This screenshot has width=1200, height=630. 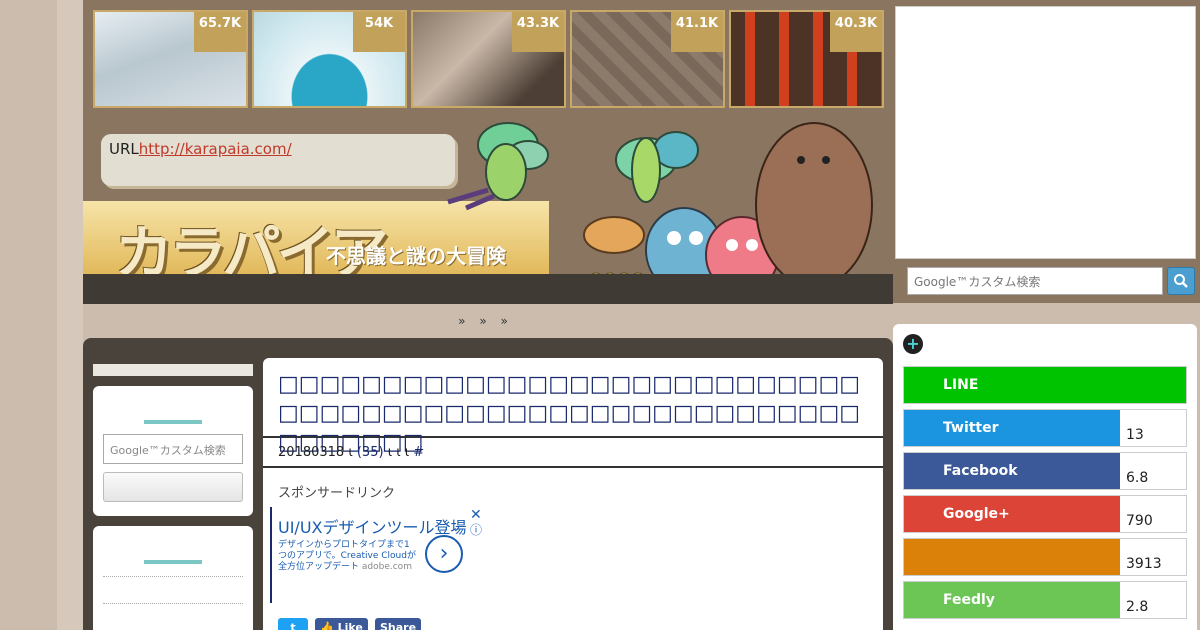 What do you see at coordinates (380, 527) in the screenshot?
I see `ad-headline: UI/UXデザインツール登場` at bounding box center [380, 527].